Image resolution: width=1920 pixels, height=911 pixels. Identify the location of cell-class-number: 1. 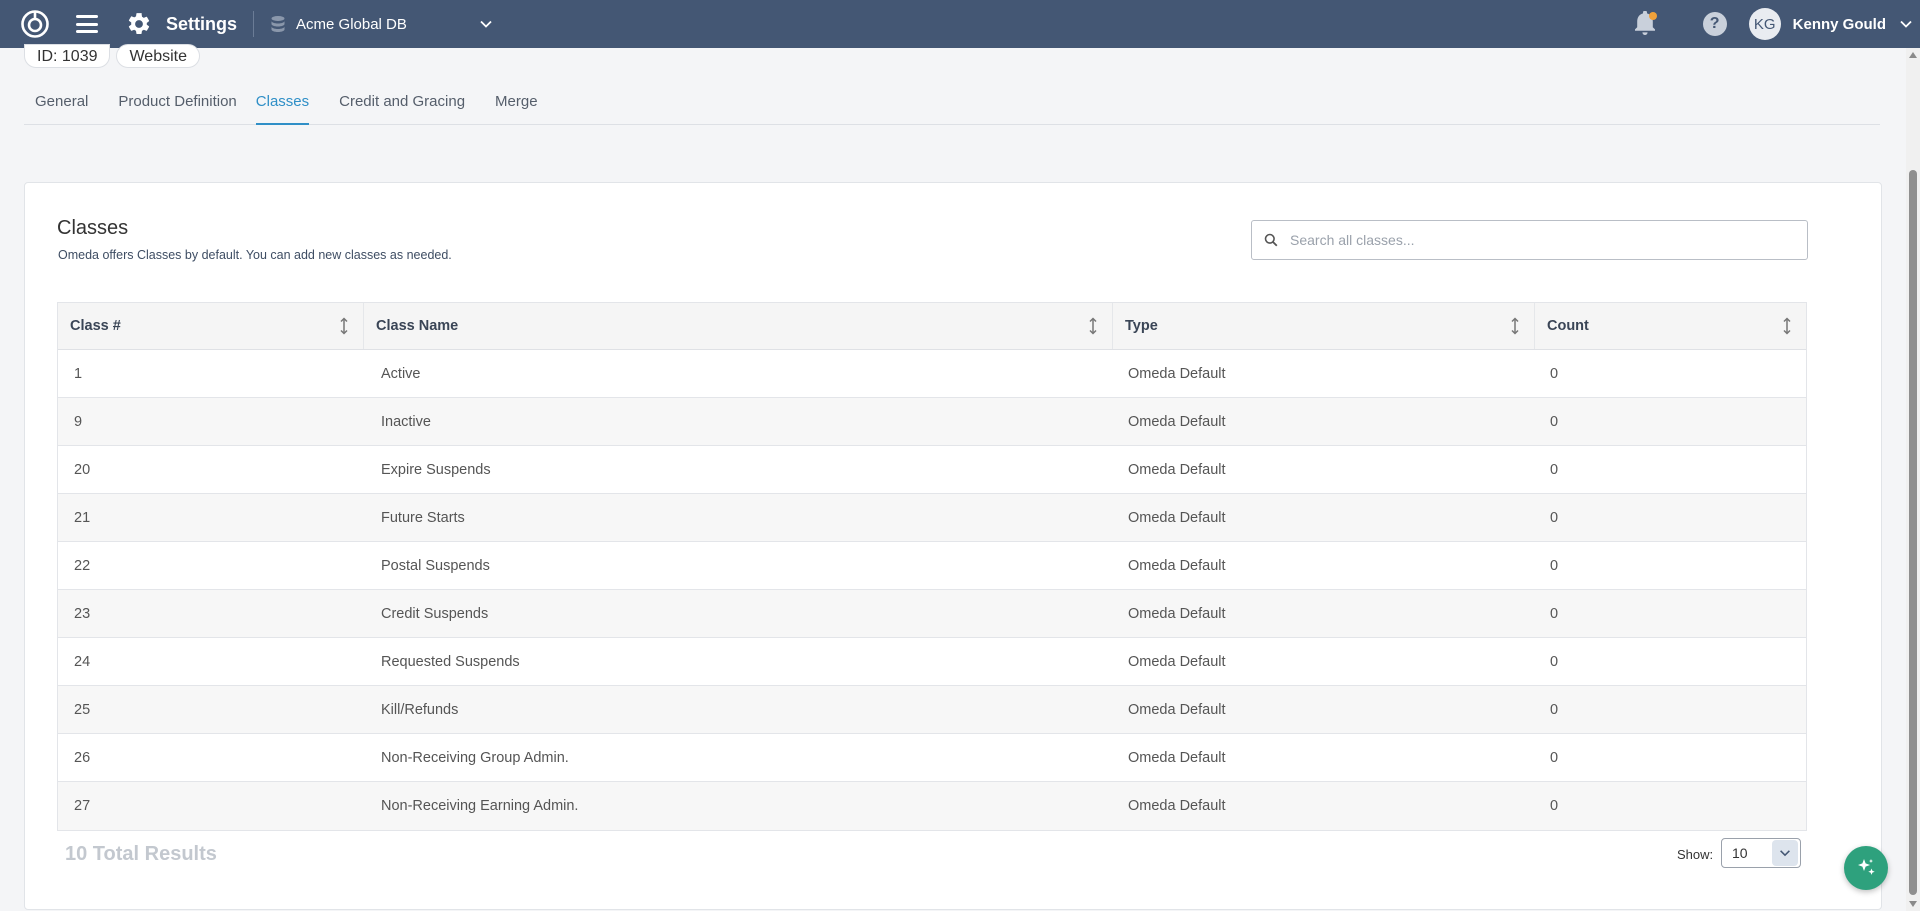
(78, 373).